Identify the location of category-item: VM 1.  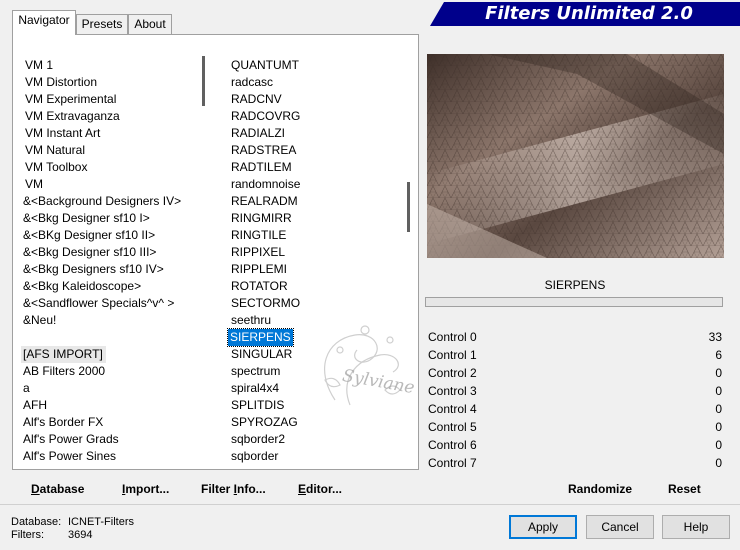
(34, 65).